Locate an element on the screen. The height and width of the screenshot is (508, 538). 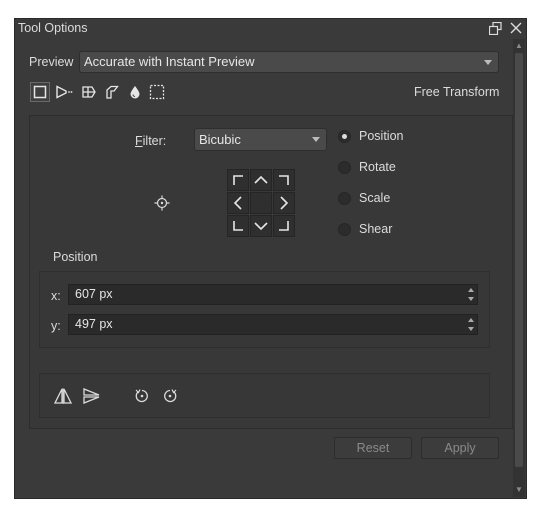
filter-select: Bicubic is located at coordinates (260, 139).